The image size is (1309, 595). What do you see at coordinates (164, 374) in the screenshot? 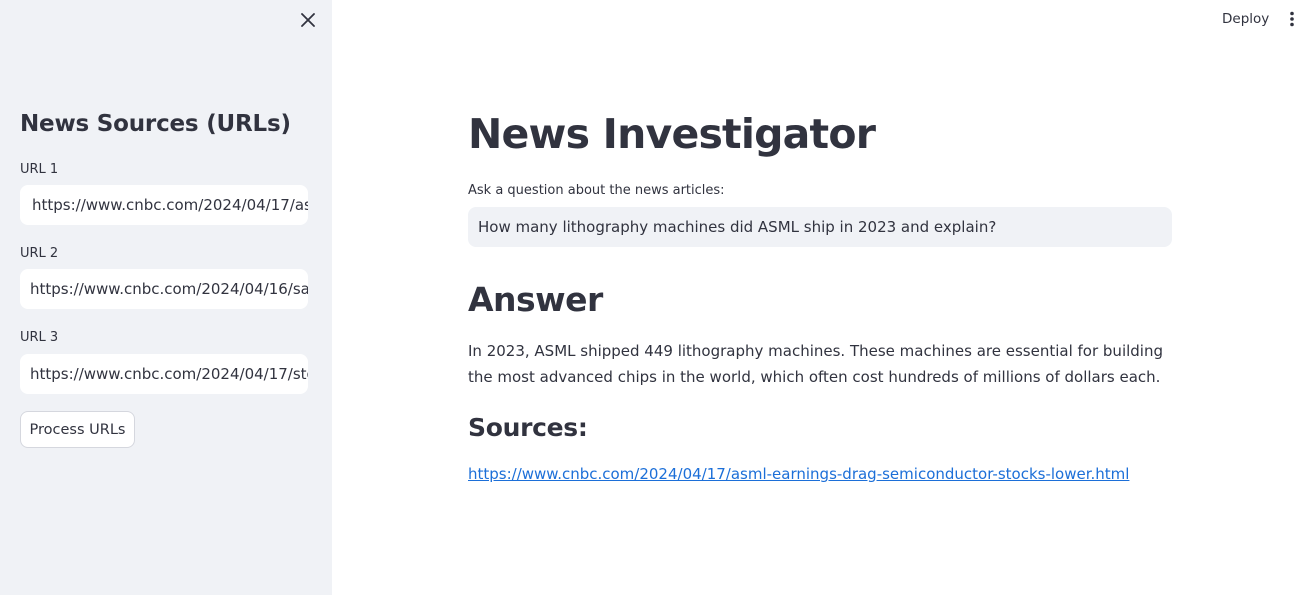
I see `url-3-input: https://www.cnbc.com/2024/04/17/stock` at bounding box center [164, 374].